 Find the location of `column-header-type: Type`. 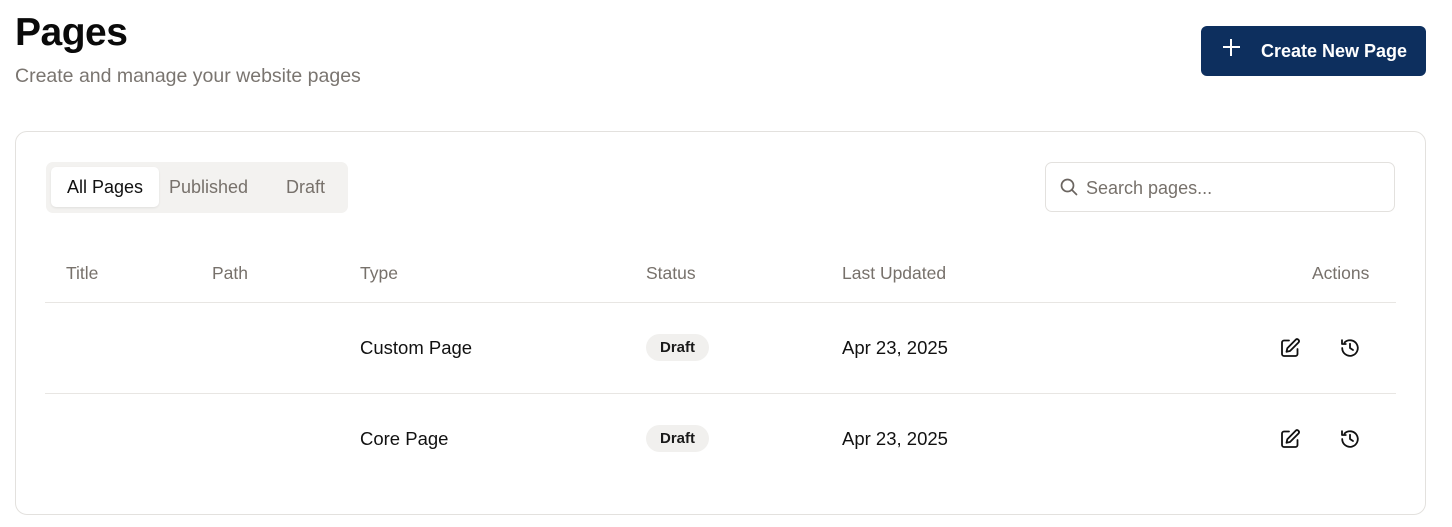

column-header-type: Type is located at coordinates (379, 273).